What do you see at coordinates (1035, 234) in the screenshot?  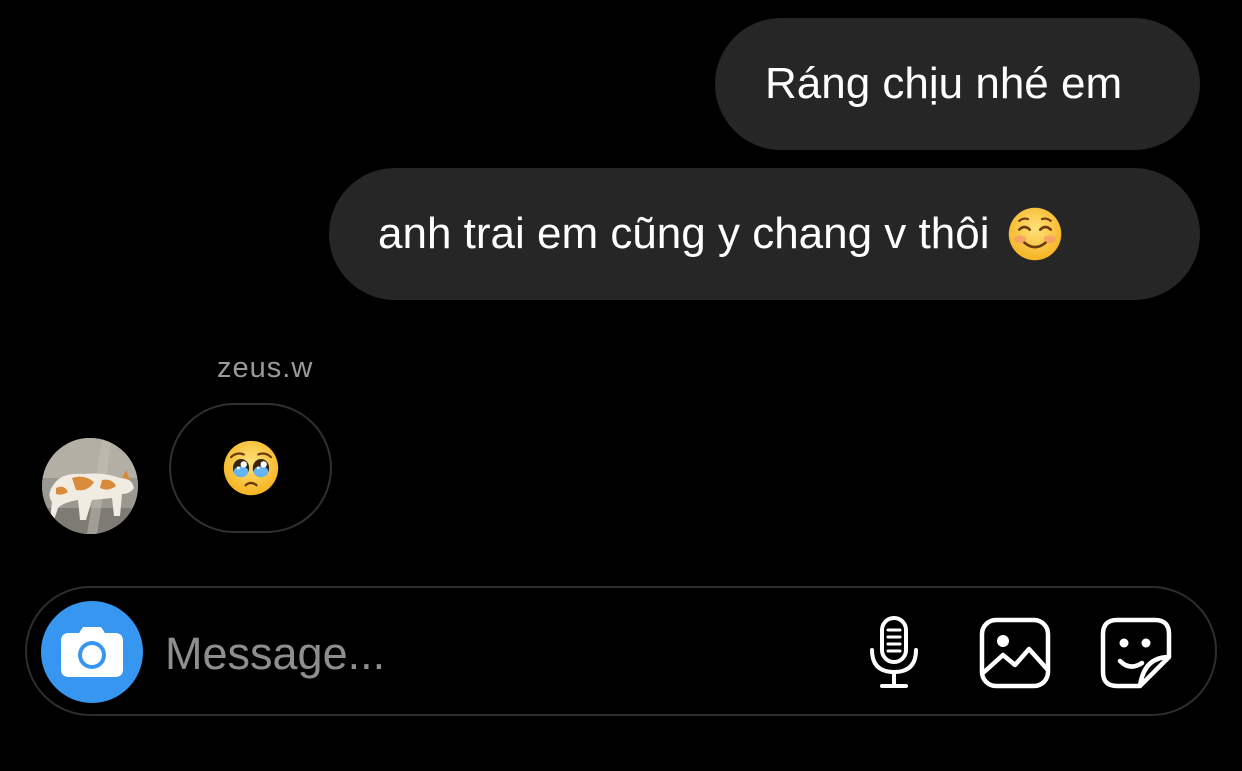 I see `smiling-face-emoji-icon` at bounding box center [1035, 234].